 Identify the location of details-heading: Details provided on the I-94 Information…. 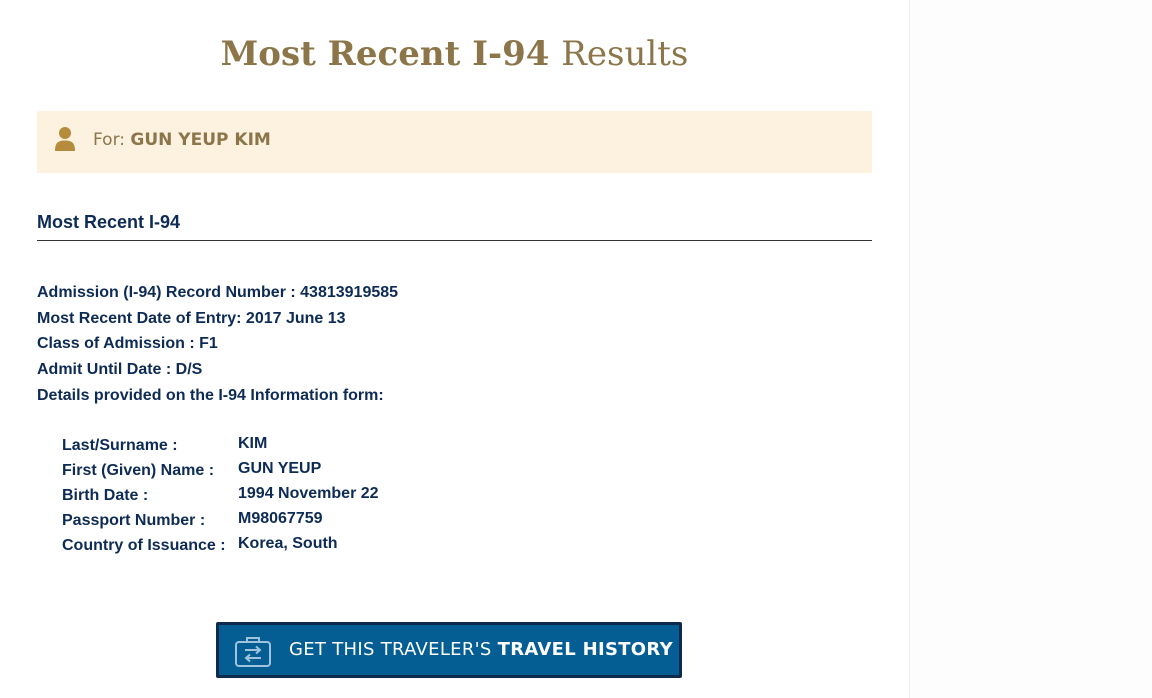
(210, 395).